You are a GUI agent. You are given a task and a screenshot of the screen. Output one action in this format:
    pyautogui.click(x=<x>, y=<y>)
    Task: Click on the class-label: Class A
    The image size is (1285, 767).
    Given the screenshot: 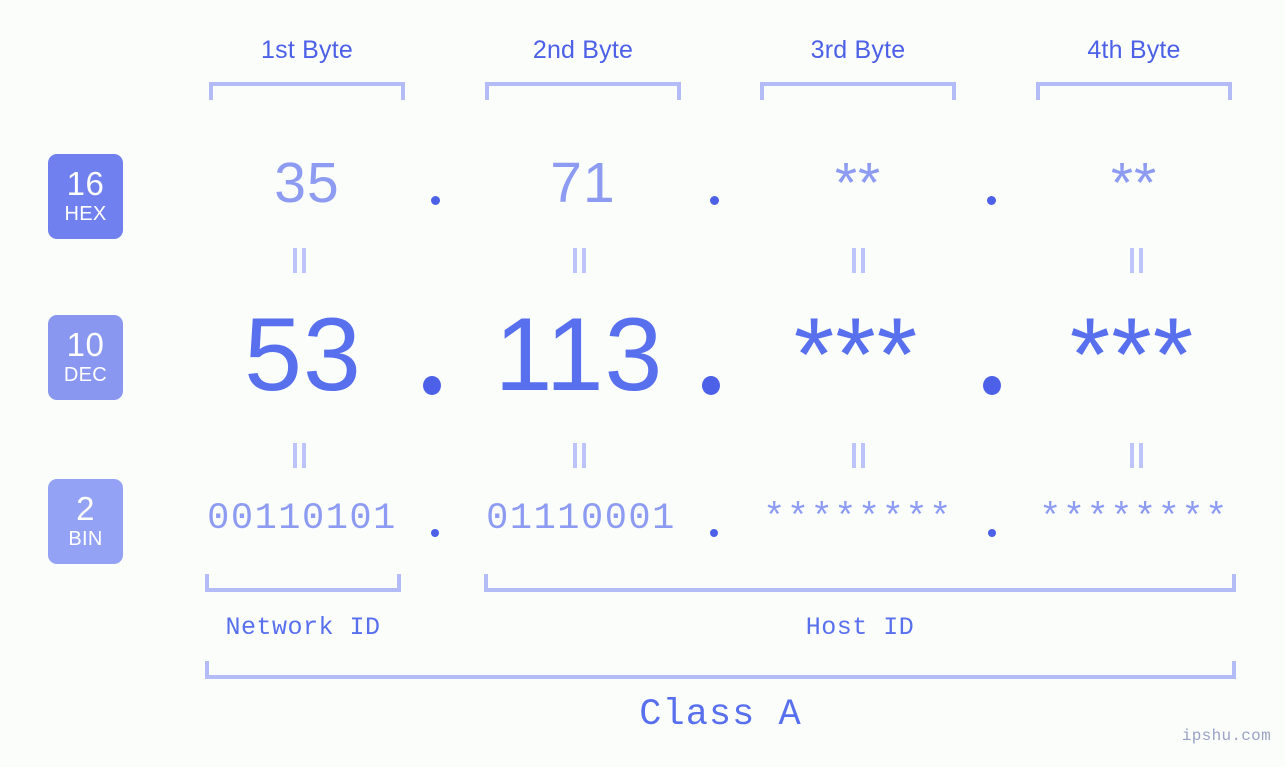 What is the action you would take?
    pyautogui.click(x=720, y=715)
    